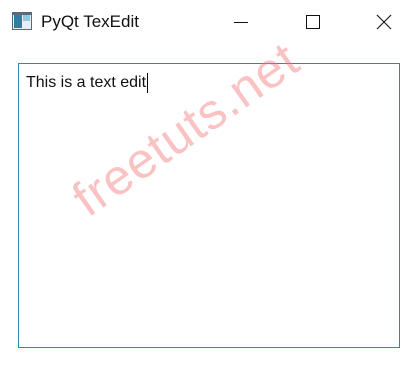  What do you see at coordinates (22, 21) in the screenshot?
I see `app-window-icon` at bounding box center [22, 21].